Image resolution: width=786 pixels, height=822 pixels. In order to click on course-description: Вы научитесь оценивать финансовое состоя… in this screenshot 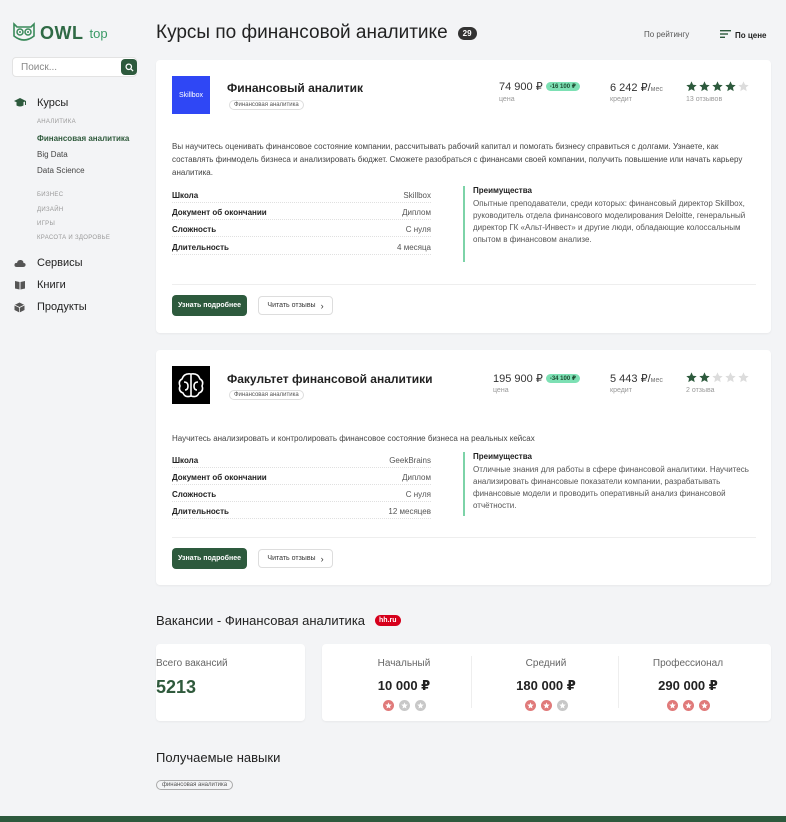, I will do `click(457, 159)`.